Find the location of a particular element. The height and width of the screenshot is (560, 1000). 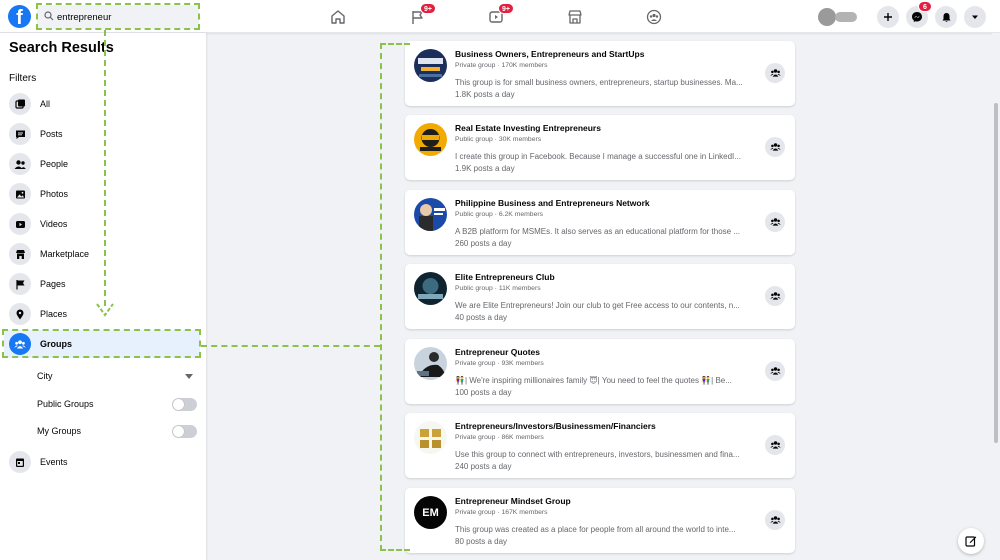

filter-label: Photos is located at coordinates (54, 194).